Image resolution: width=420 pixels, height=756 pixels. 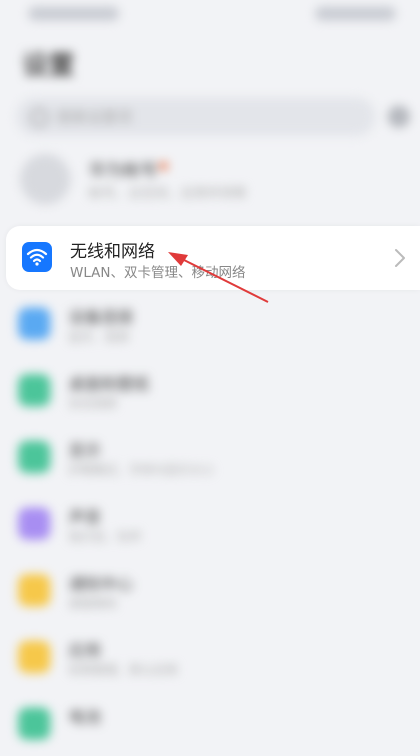 What do you see at coordinates (109, 384) in the screenshot?
I see `list-item-title: 桌面和壁纸` at bounding box center [109, 384].